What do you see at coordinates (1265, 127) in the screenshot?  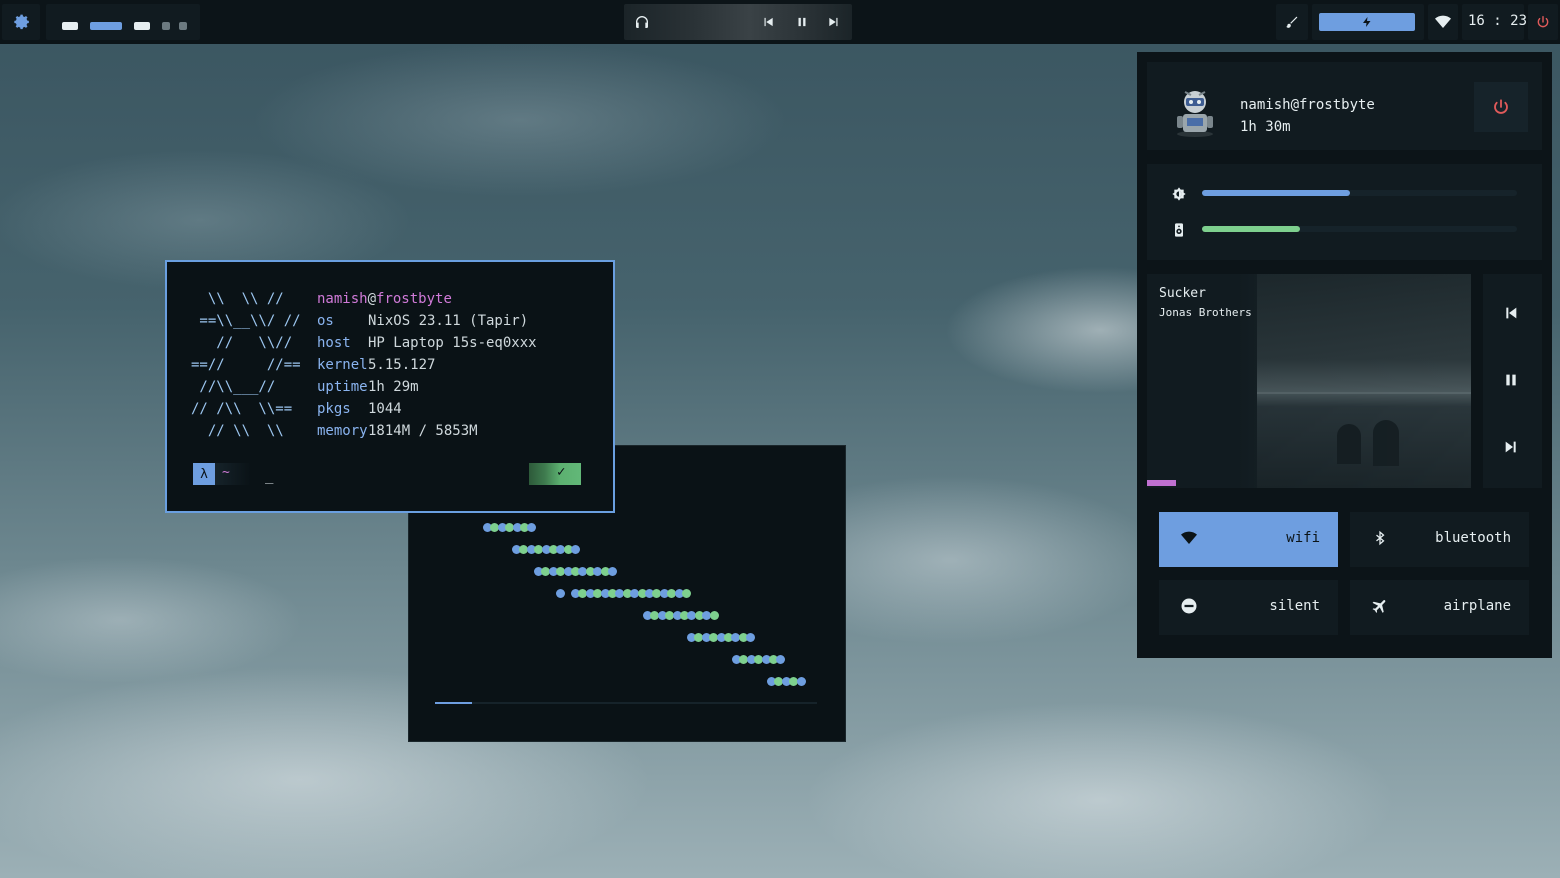 I see `panel-uptime: 1h 30m` at bounding box center [1265, 127].